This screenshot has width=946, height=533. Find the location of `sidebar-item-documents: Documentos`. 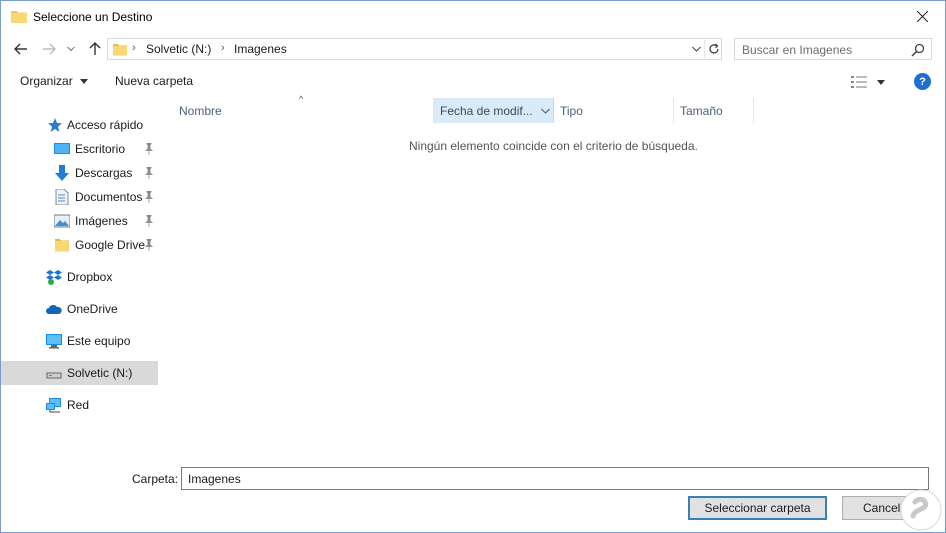

sidebar-item-documents: Documentos is located at coordinates (79, 197).